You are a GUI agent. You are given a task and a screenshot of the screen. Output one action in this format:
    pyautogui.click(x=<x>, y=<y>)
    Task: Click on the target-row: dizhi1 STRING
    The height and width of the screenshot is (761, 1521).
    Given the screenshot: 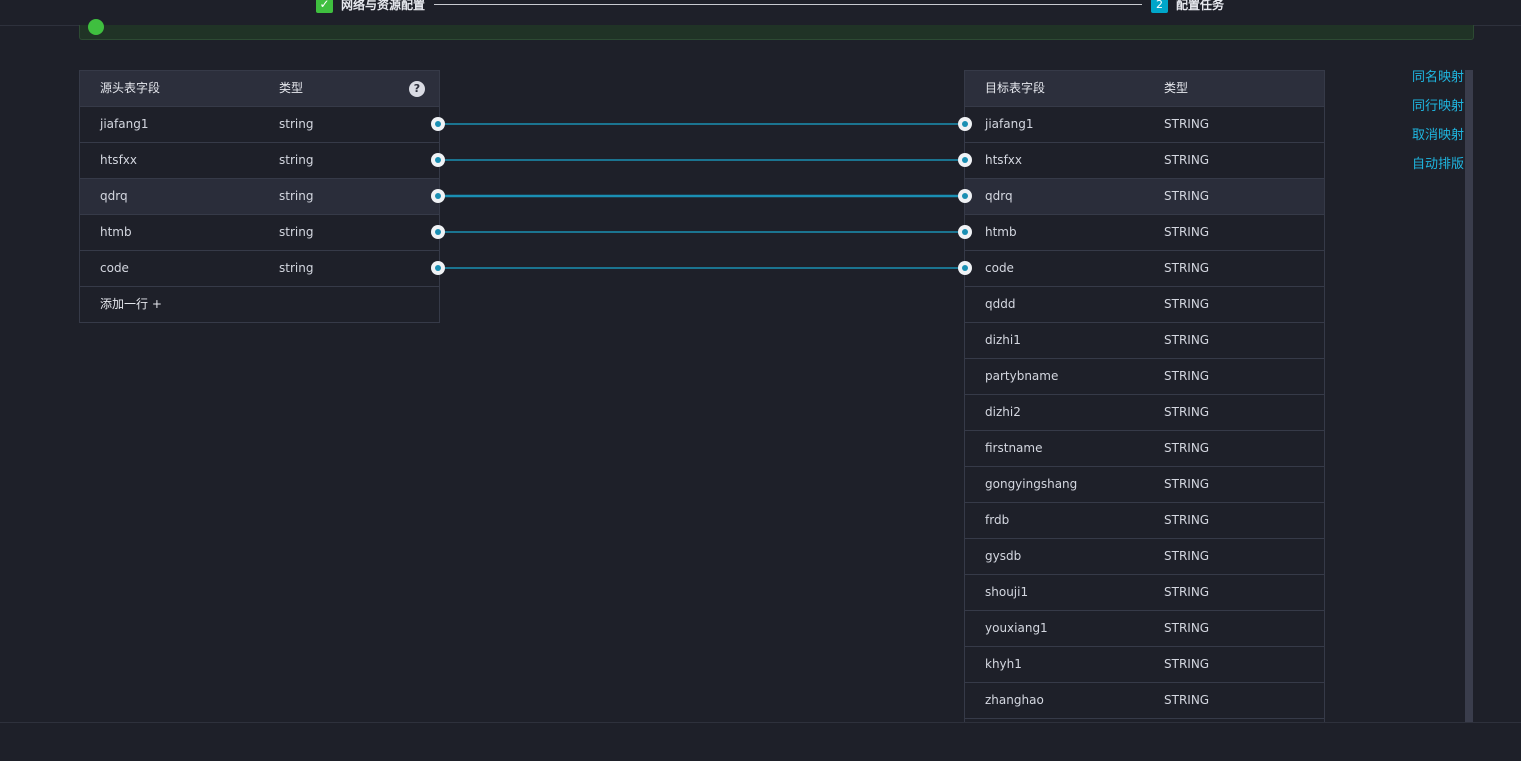 What is the action you would take?
    pyautogui.click(x=1144, y=341)
    